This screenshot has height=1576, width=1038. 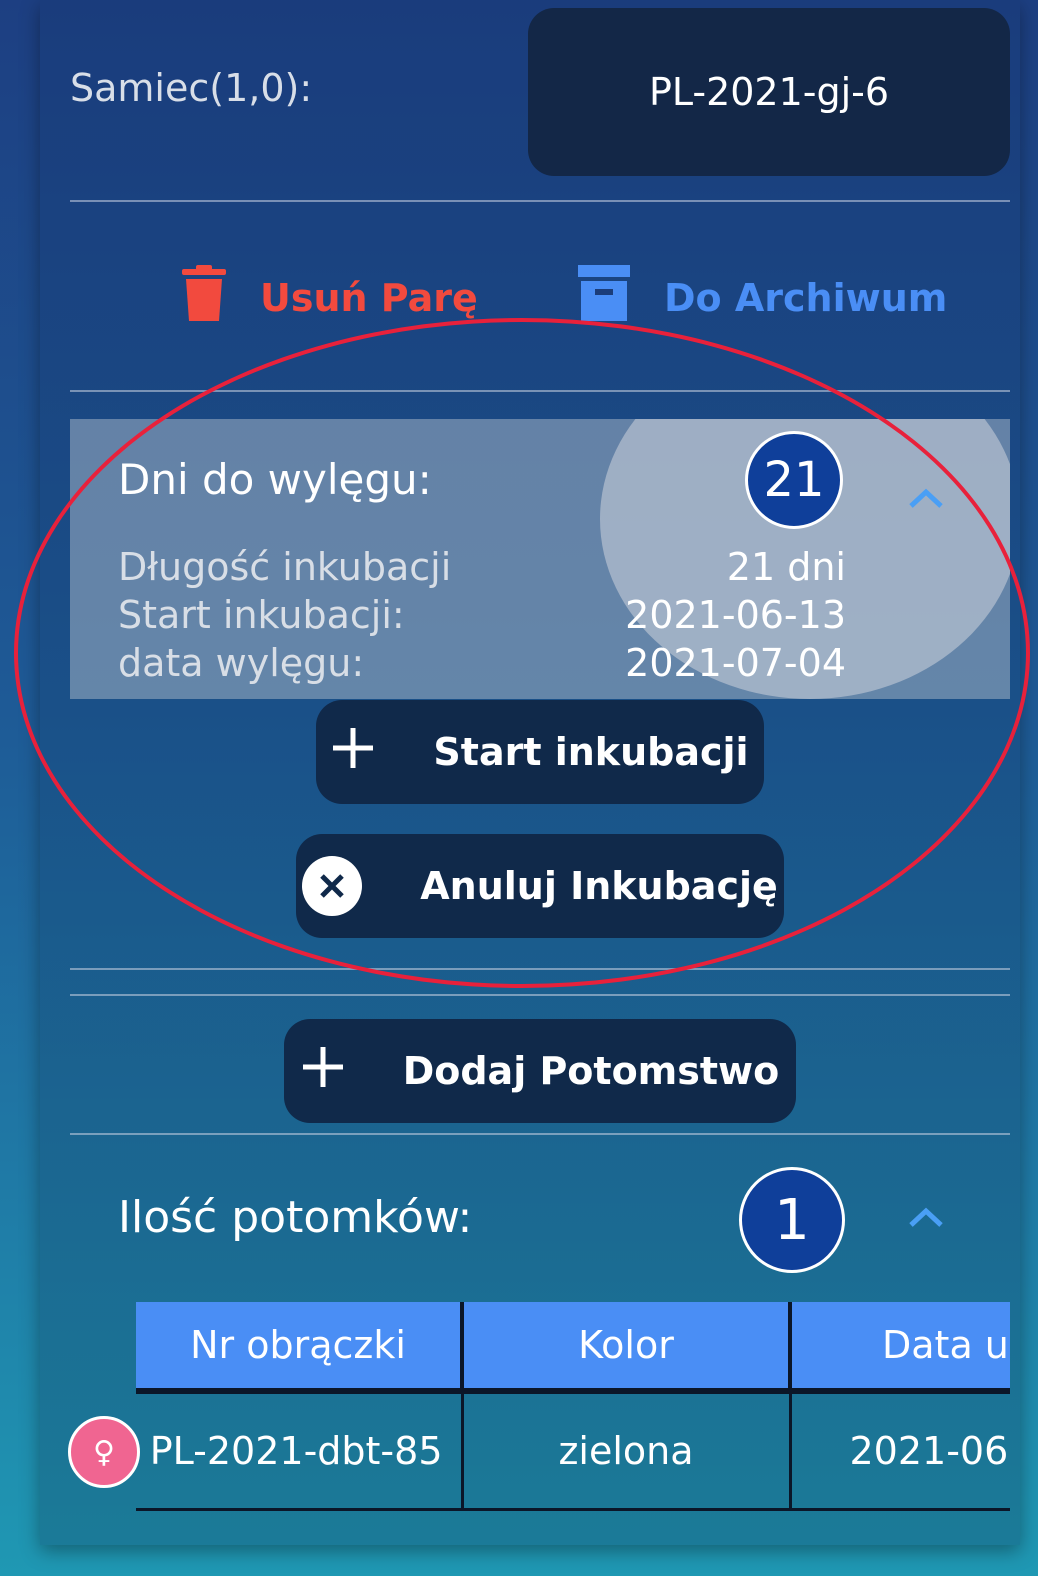 I want to click on info-label: data wylęgu:, so click(x=241, y=663).